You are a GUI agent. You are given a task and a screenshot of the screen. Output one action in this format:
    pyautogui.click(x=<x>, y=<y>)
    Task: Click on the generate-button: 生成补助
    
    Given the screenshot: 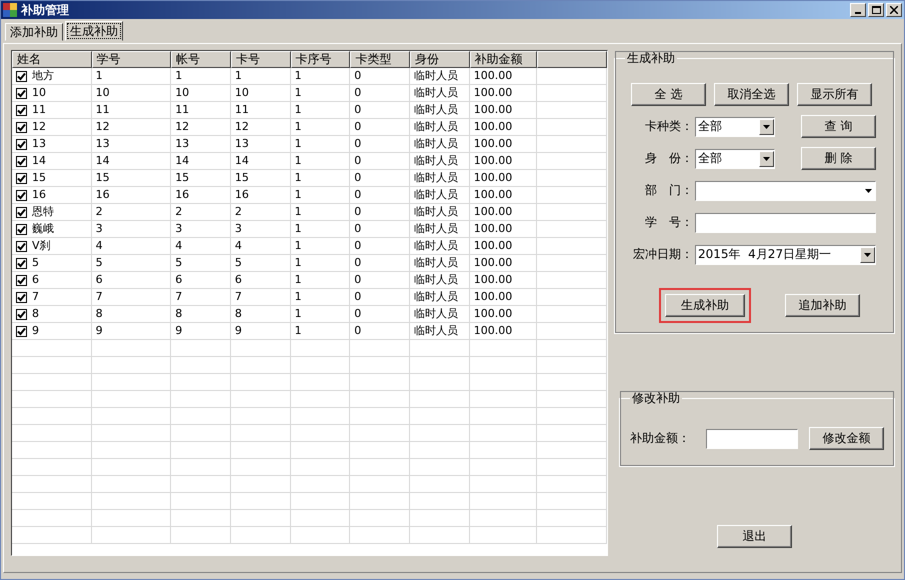 What is the action you would take?
    pyautogui.click(x=705, y=305)
    